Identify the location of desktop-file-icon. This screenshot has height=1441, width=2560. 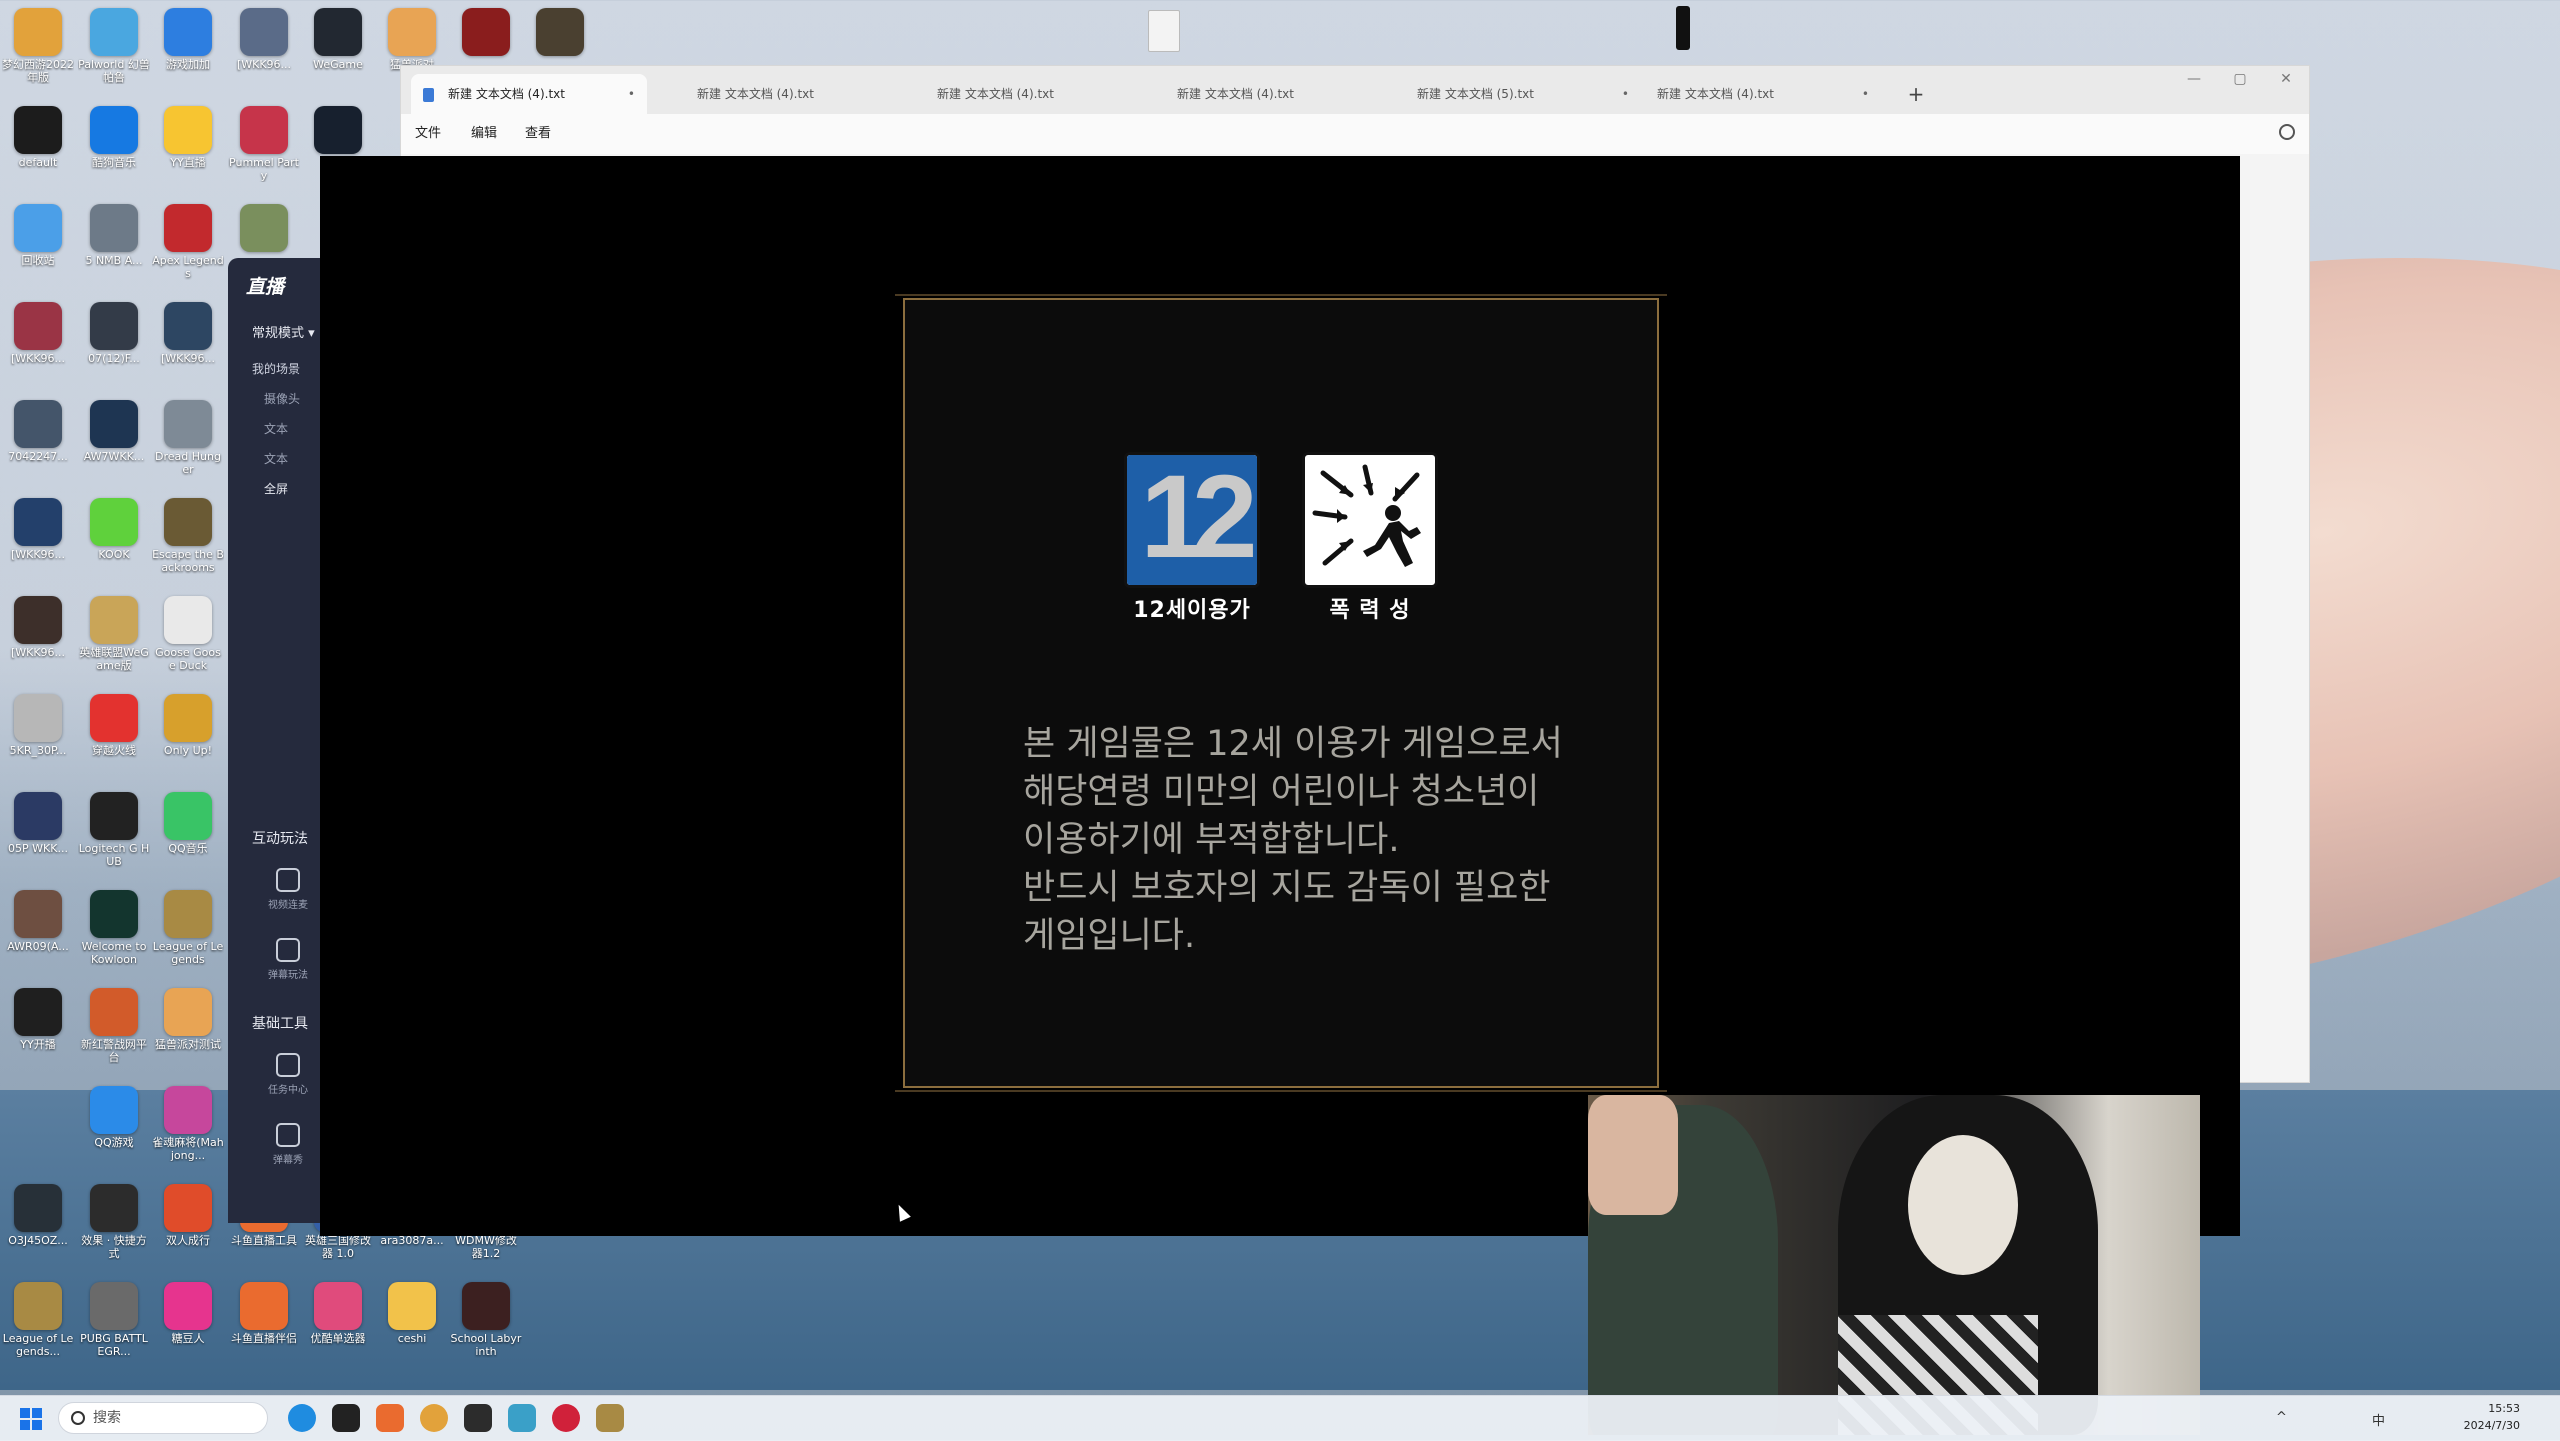
(1164, 31).